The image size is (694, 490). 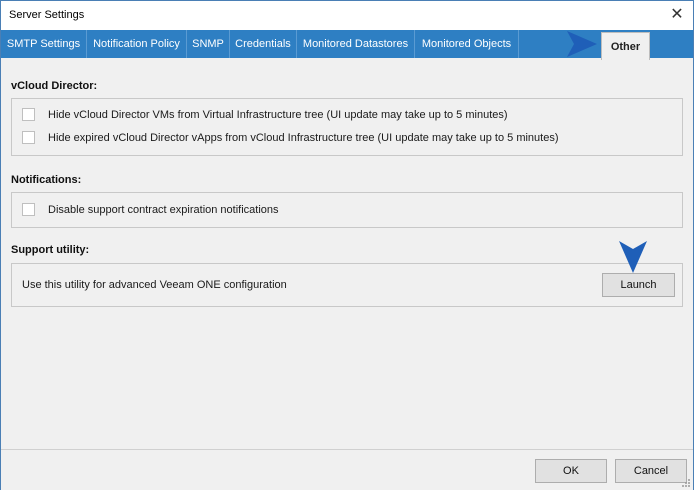 I want to click on annotation-arrows, so click(x=556, y=152).